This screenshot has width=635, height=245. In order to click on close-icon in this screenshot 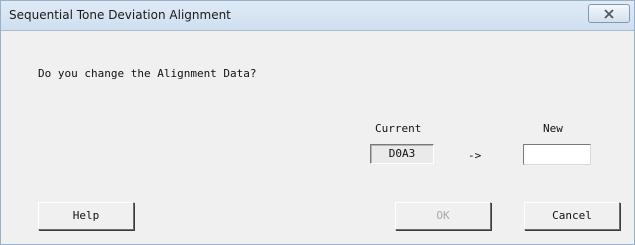, I will do `click(609, 14)`.